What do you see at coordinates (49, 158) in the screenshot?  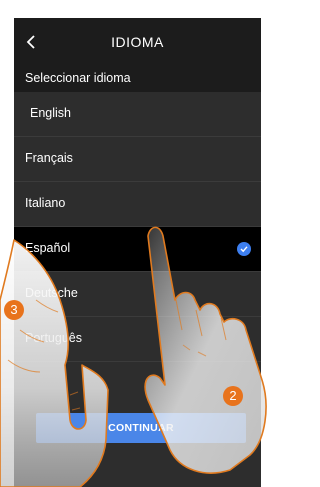 I see `language-label: Français` at bounding box center [49, 158].